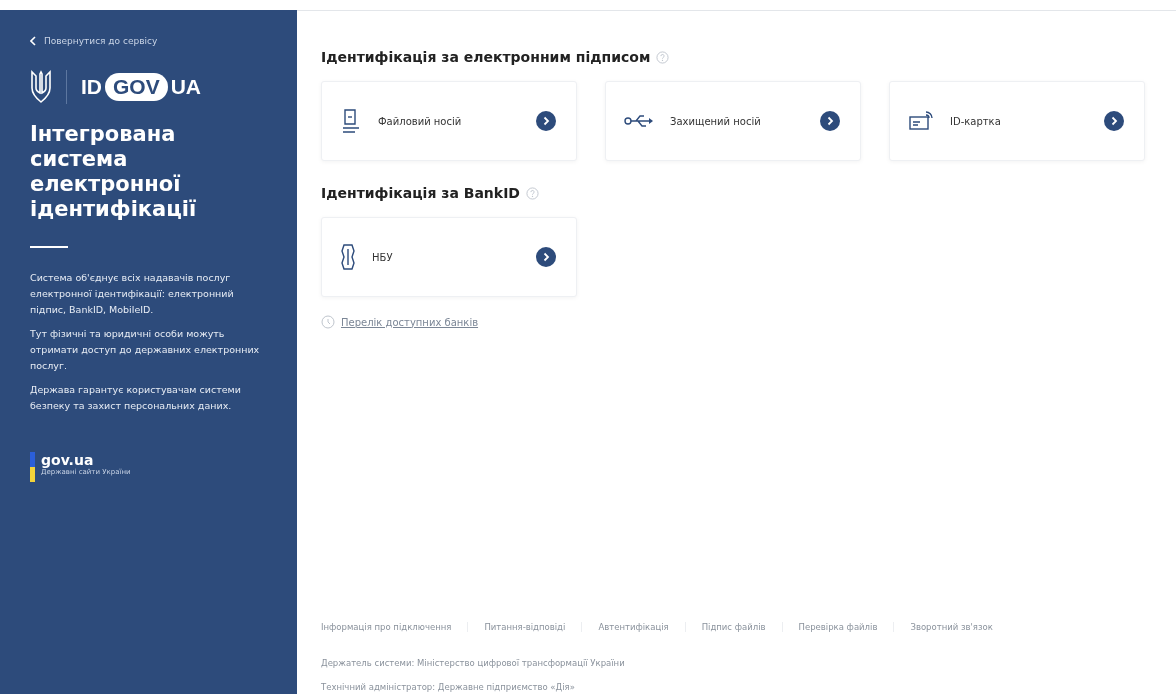 The width and height of the screenshot is (1176, 694). I want to click on sidebar-paragraph: Держава гарантує користувачам системи безпеку та захист персональних даних., so click(136, 398).